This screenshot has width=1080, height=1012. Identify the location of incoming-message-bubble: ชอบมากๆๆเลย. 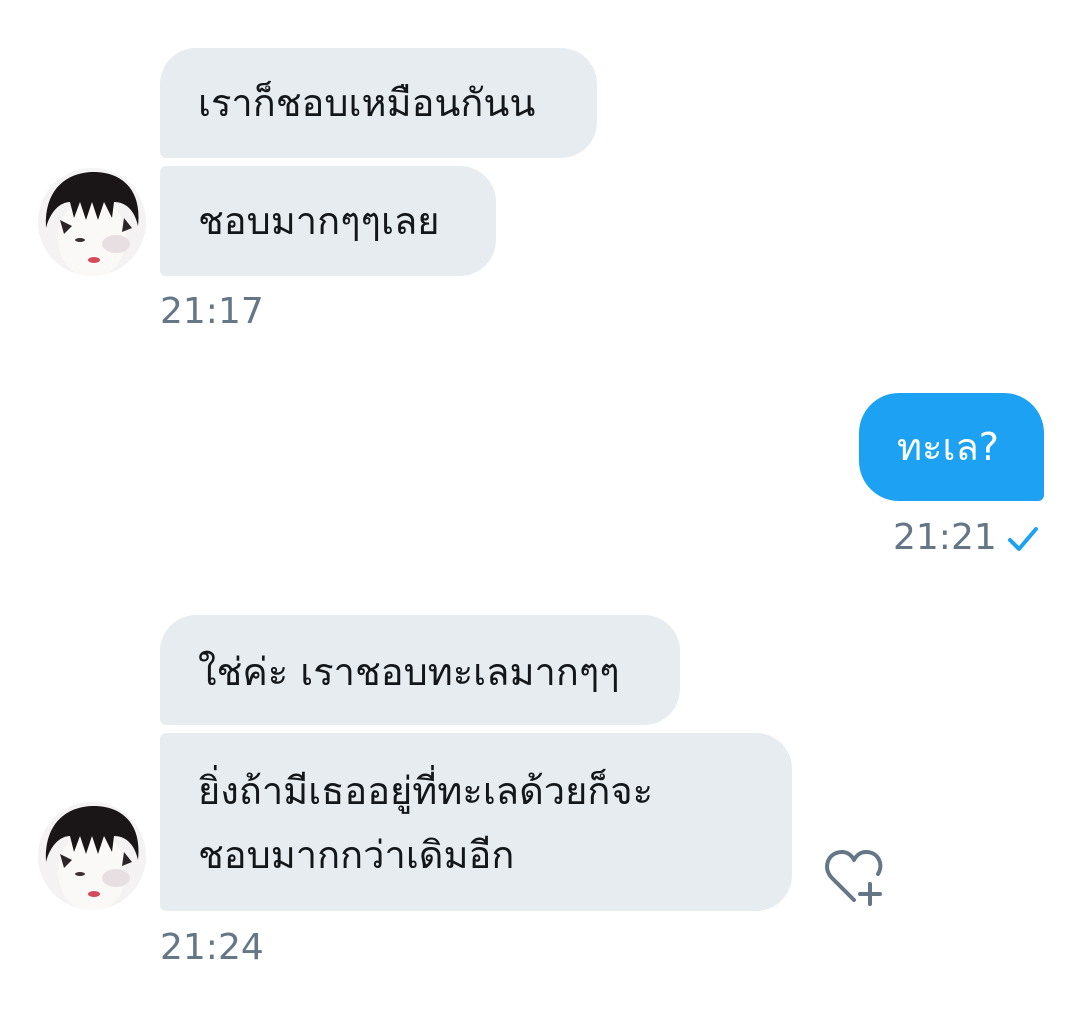
(328, 221).